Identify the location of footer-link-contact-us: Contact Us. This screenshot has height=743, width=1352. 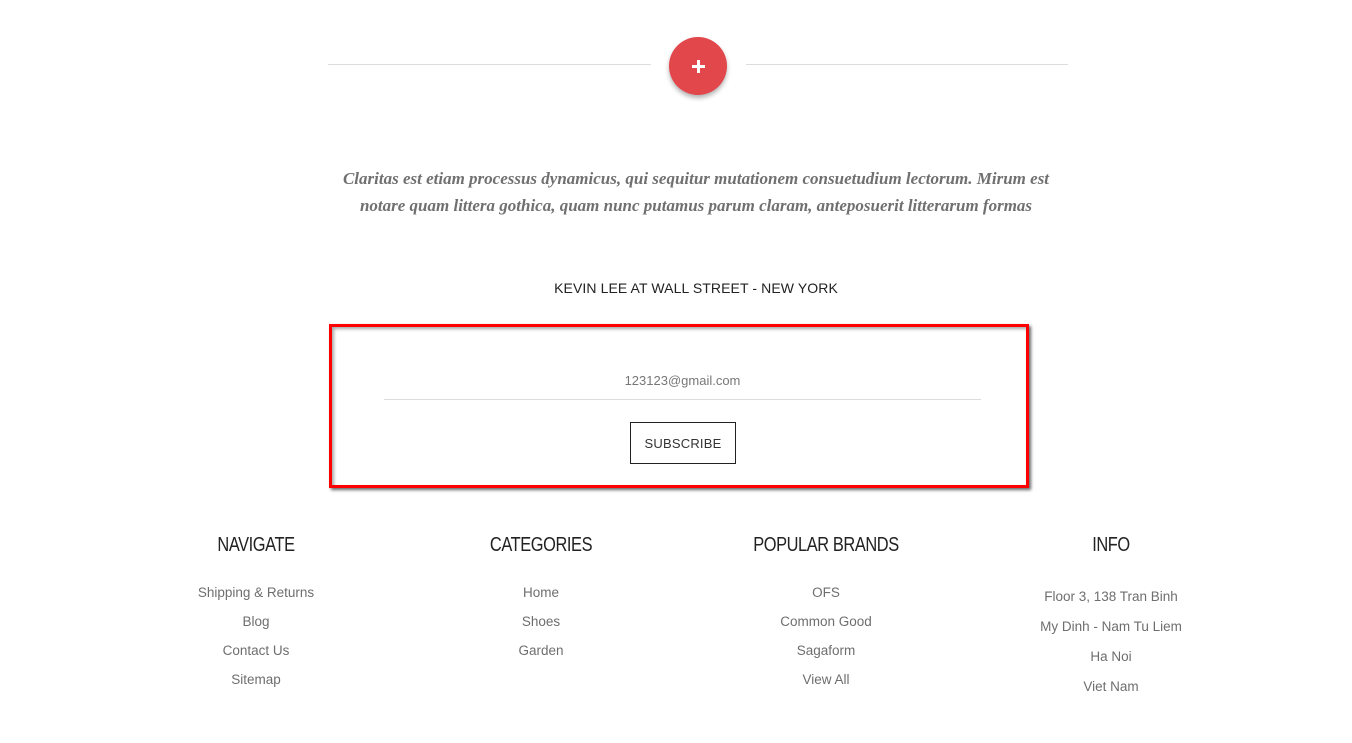
(256, 650).